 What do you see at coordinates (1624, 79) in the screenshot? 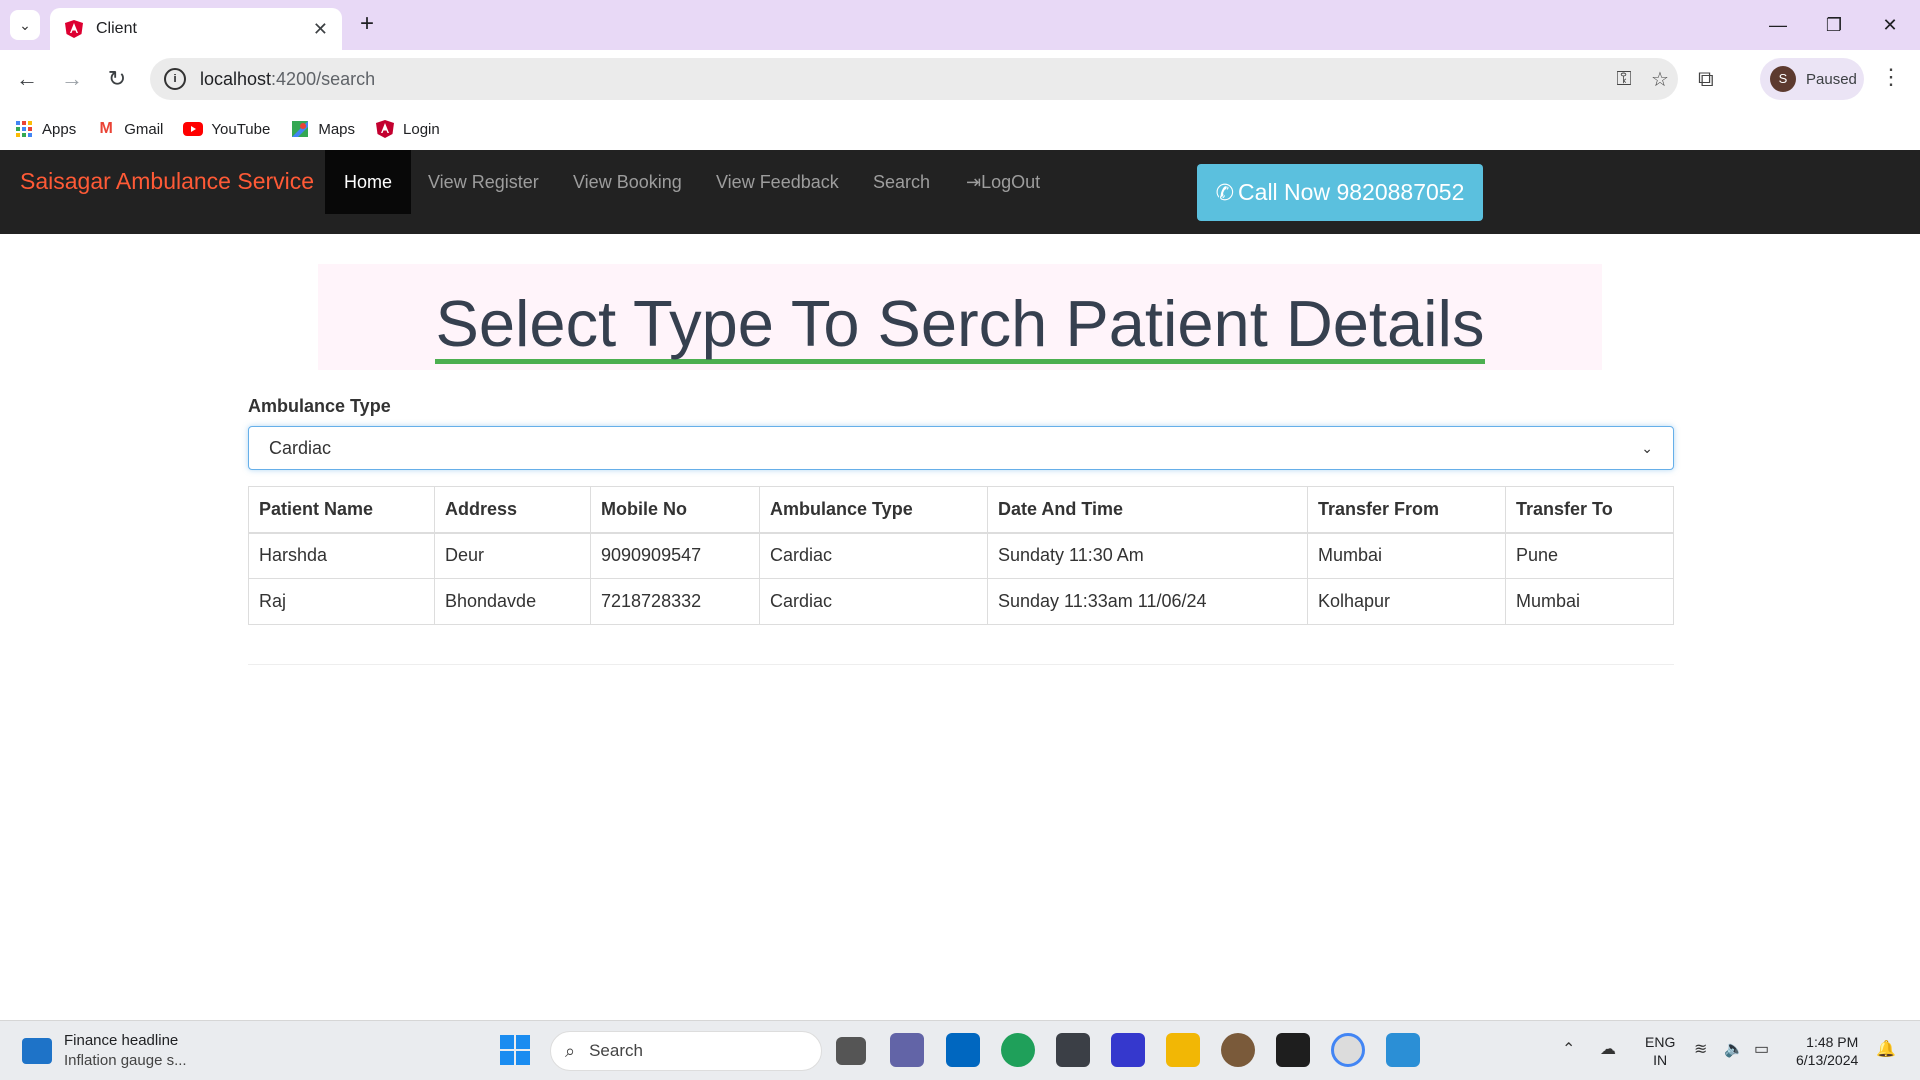
I see `password-key-icon: ⚿` at bounding box center [1624, 79].